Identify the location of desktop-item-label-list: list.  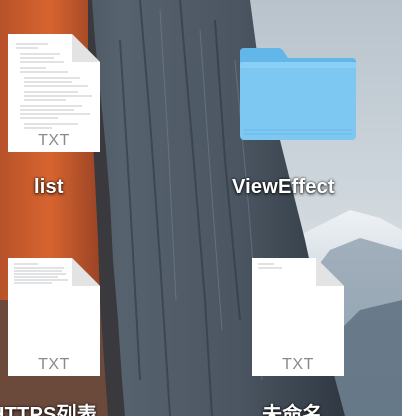
(49, 187).